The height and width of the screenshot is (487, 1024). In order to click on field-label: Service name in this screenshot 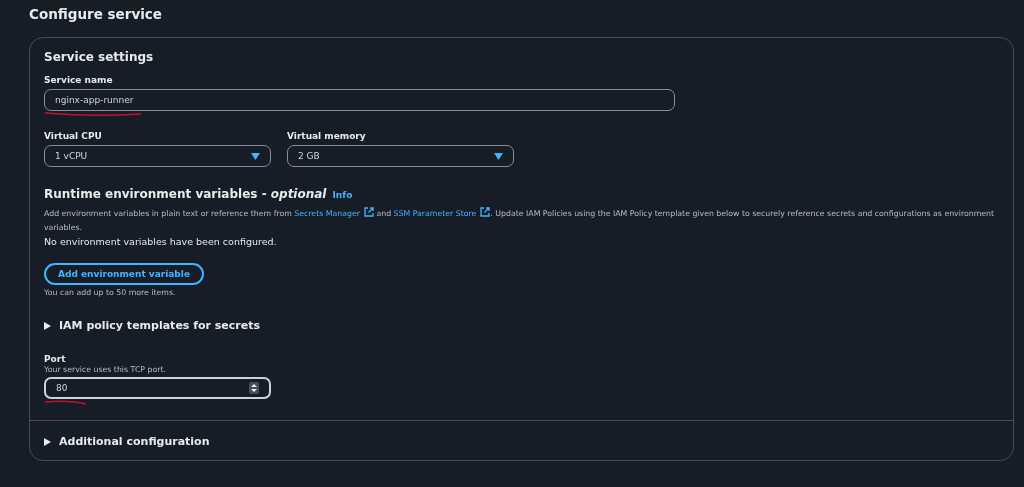, I will do `click(79, 80)`.